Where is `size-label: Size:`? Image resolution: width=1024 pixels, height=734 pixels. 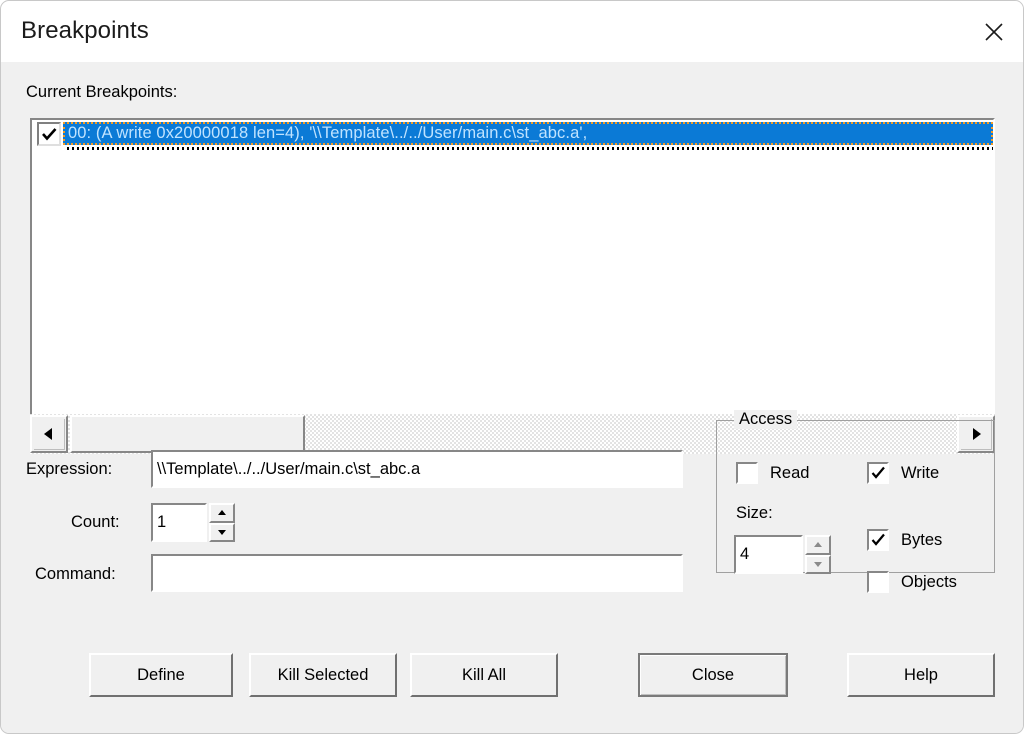
size-label: Size: is located at coordinates (754, 513).